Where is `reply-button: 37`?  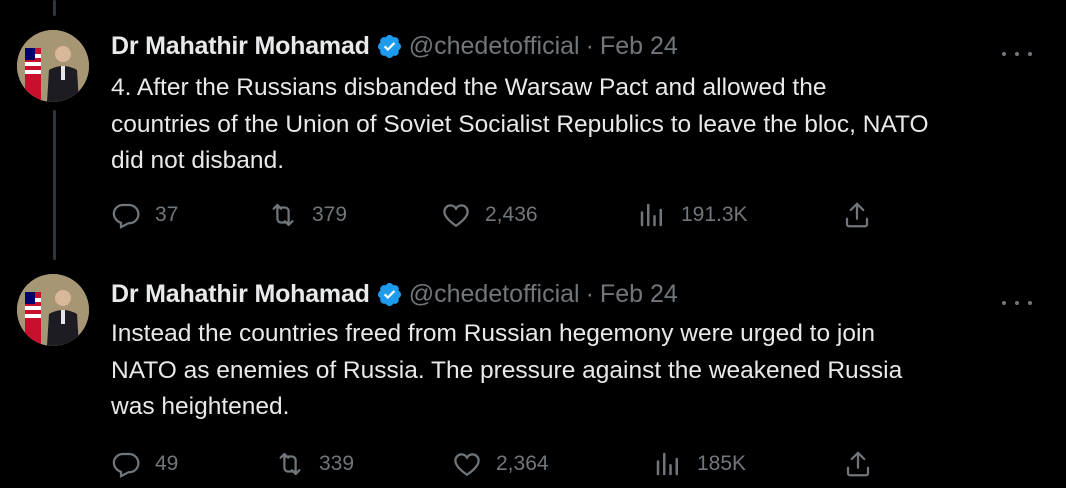 reply-button: 37 is located at coordinates (144, 215).